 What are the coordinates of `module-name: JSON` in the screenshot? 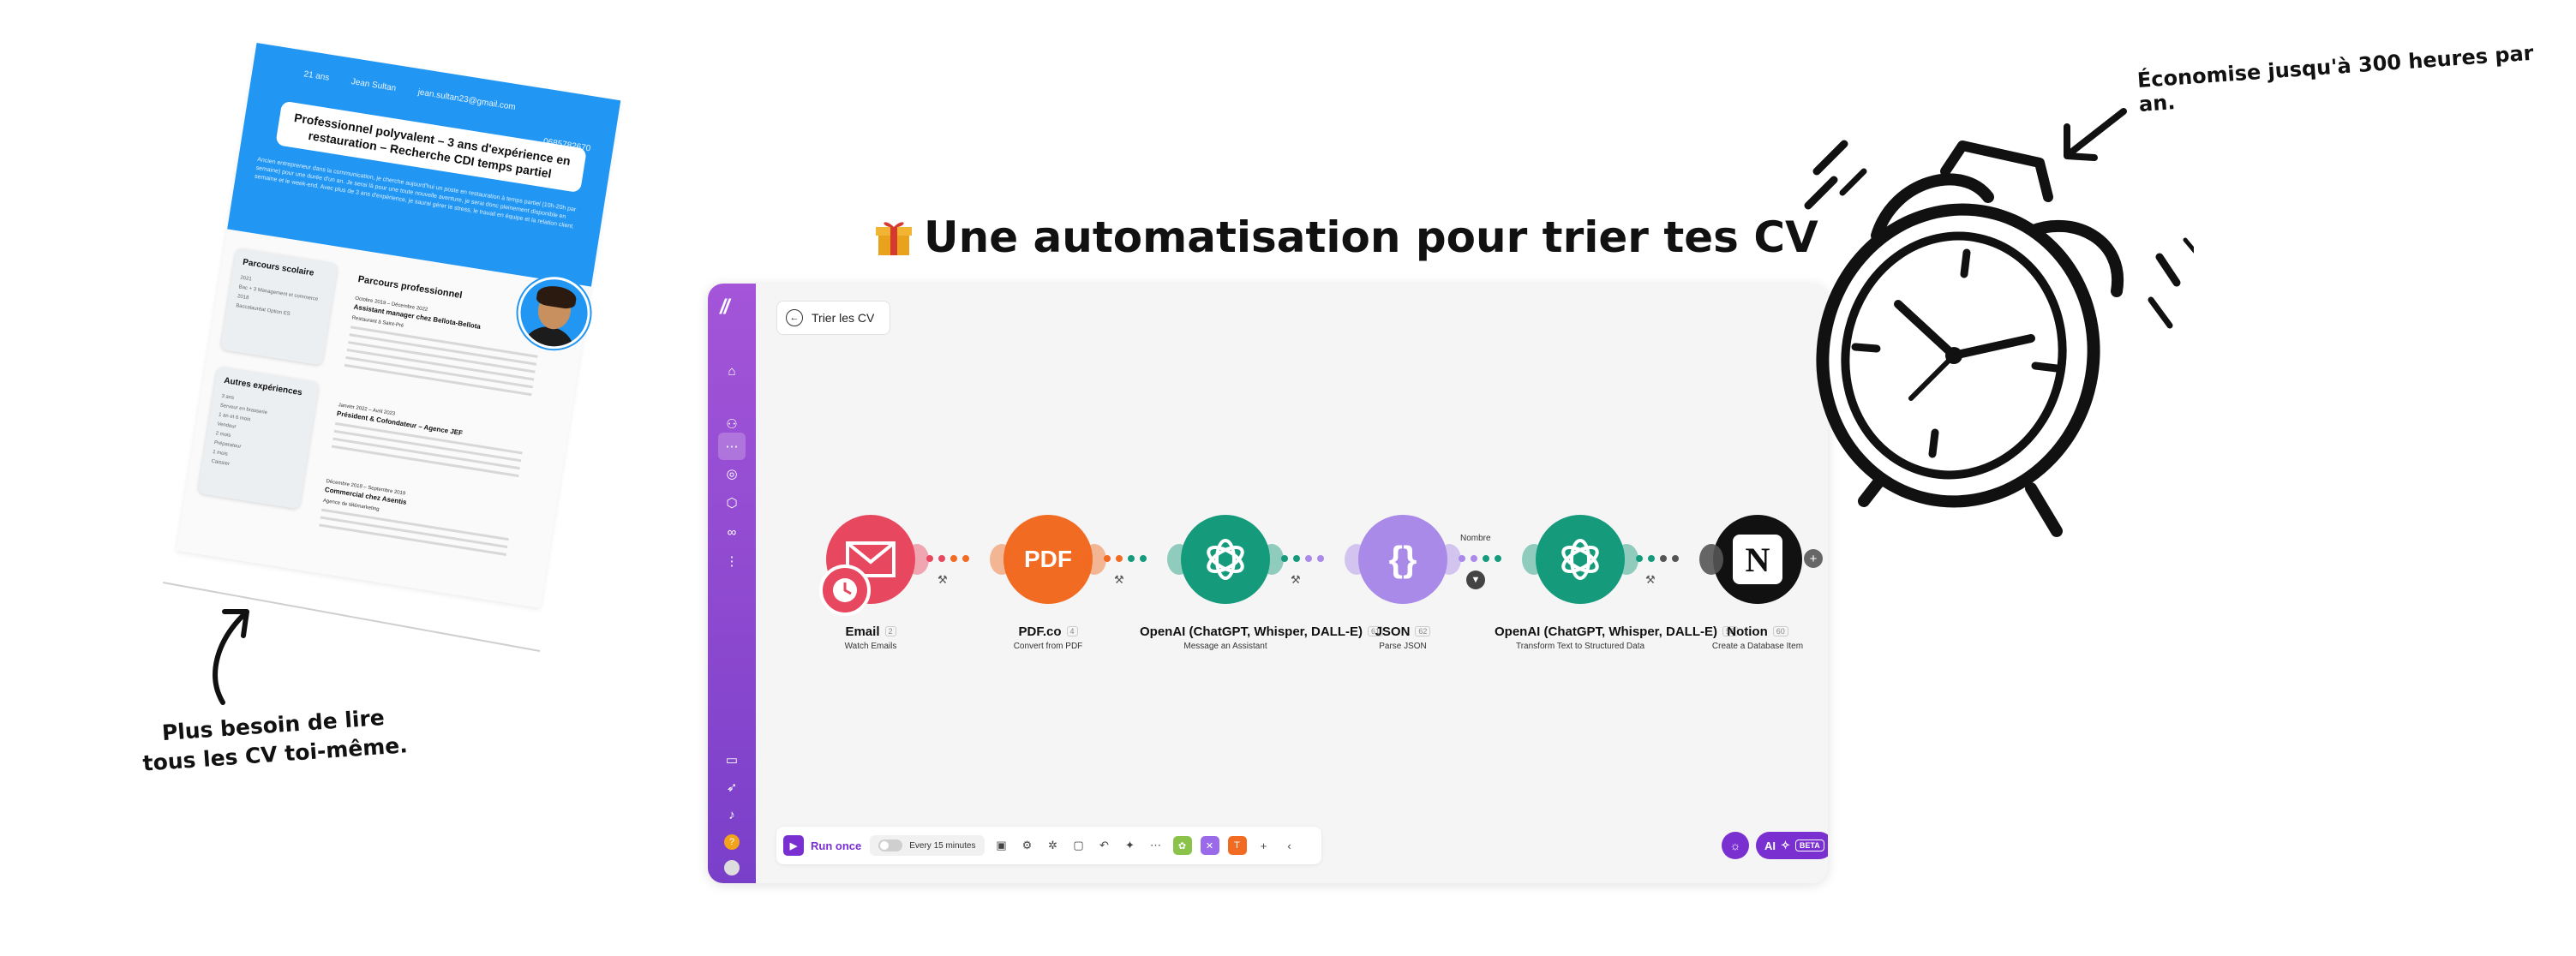 It's located at (1393, 631).